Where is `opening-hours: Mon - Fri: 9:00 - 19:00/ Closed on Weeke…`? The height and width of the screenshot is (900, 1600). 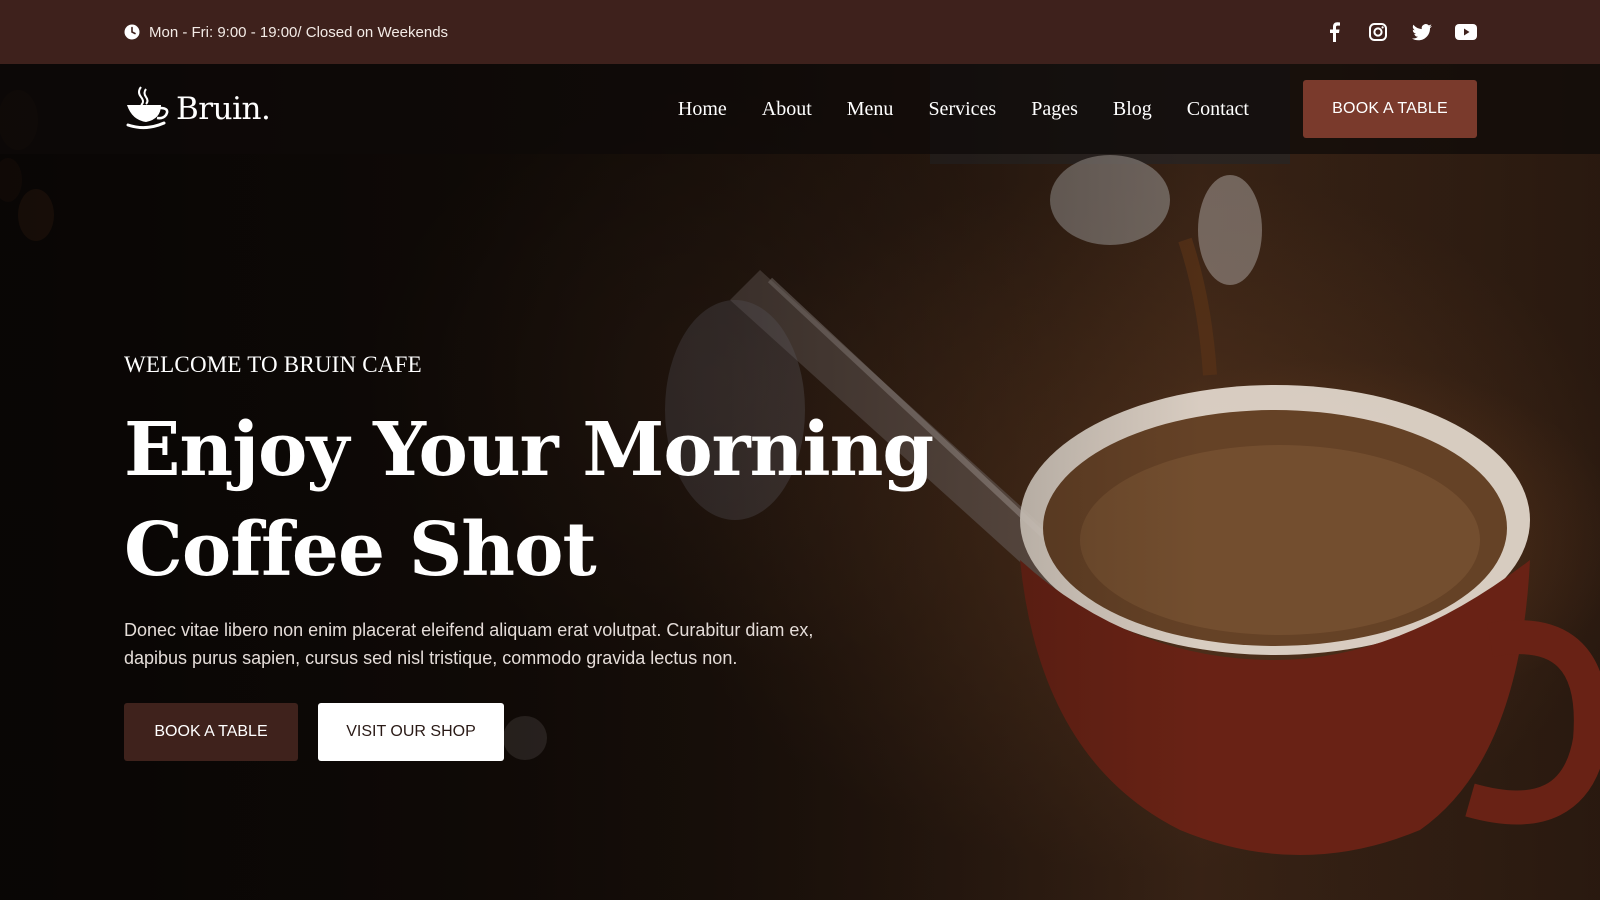 opening-hours: Mon - Fri: 9:00 - 19:00/ Closed on Weeke… is located at coordinates (286, 32).